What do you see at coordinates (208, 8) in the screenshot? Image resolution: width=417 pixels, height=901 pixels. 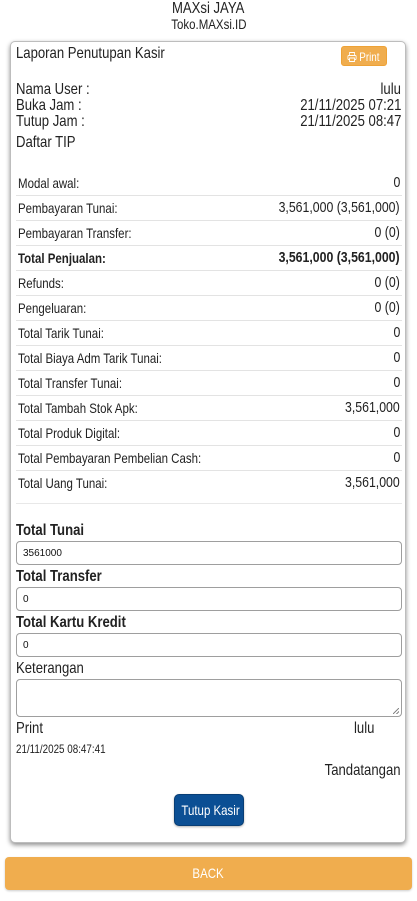 I see `store-name: MAXsi JAYA` at bounding box center [208, 8].